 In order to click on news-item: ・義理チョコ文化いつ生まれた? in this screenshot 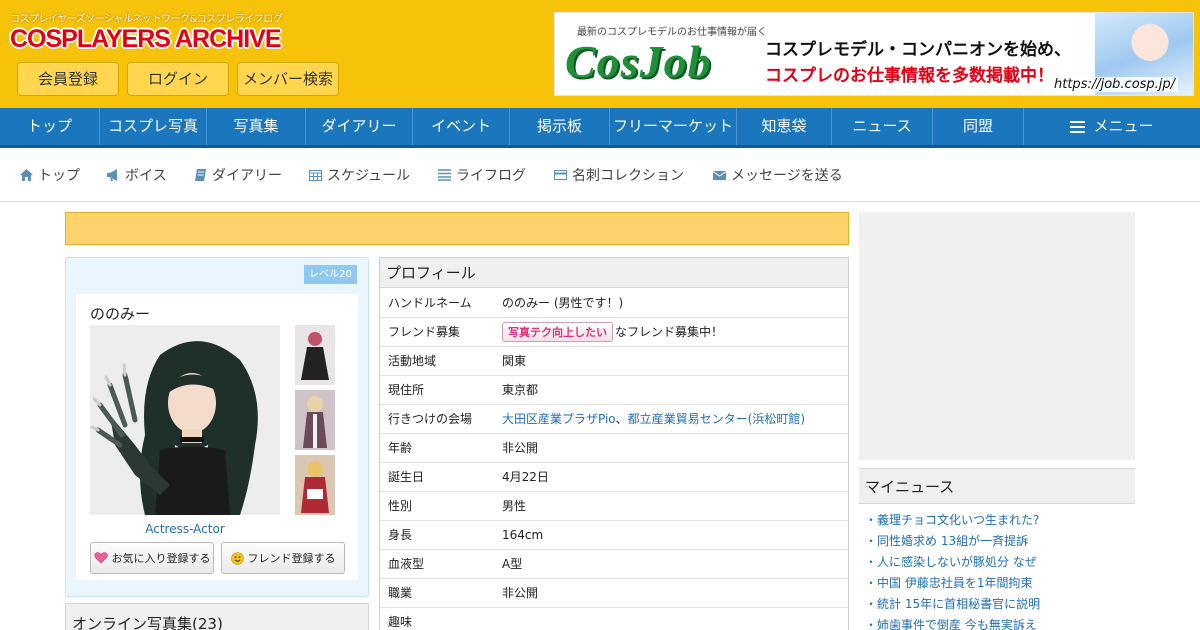, I will do `click(1000, 520)`.